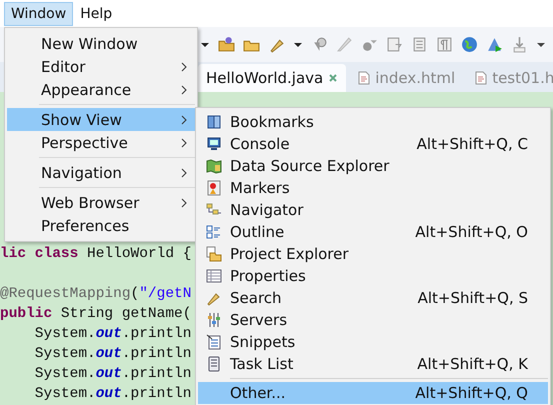  I want to click on menu-item: Navigation, so click(101, 172).